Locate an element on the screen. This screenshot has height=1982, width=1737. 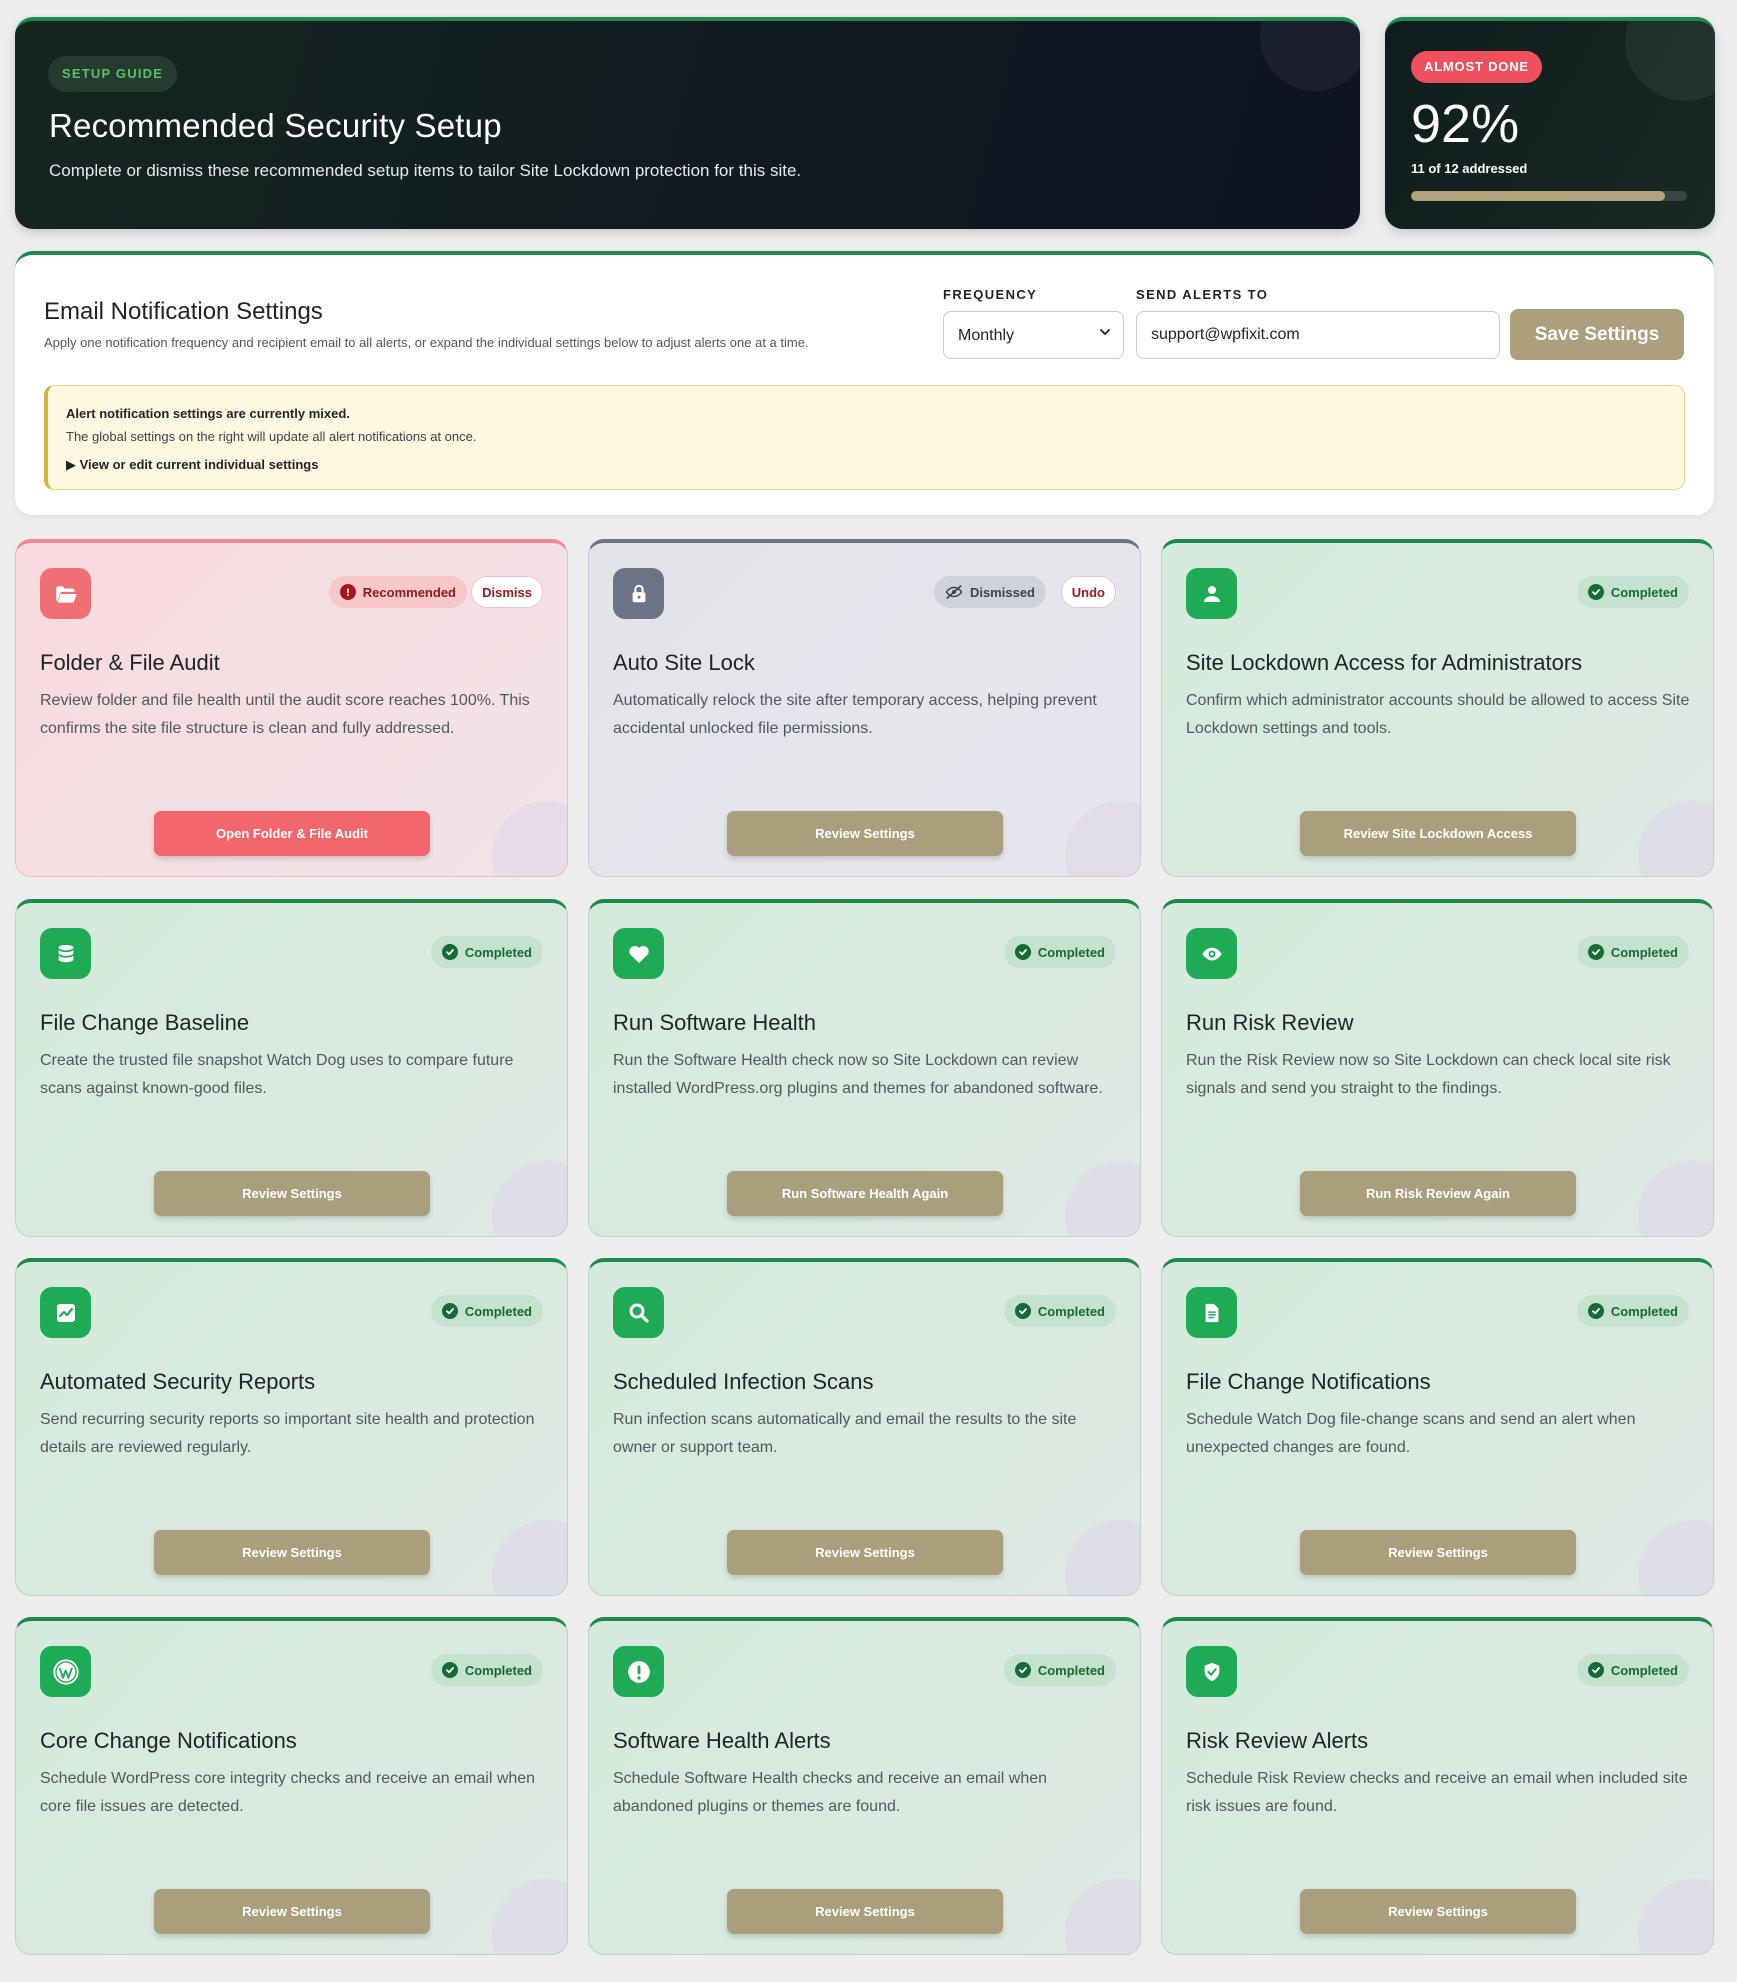
recommended-label: Recommended is located at coordinates (409, 592).